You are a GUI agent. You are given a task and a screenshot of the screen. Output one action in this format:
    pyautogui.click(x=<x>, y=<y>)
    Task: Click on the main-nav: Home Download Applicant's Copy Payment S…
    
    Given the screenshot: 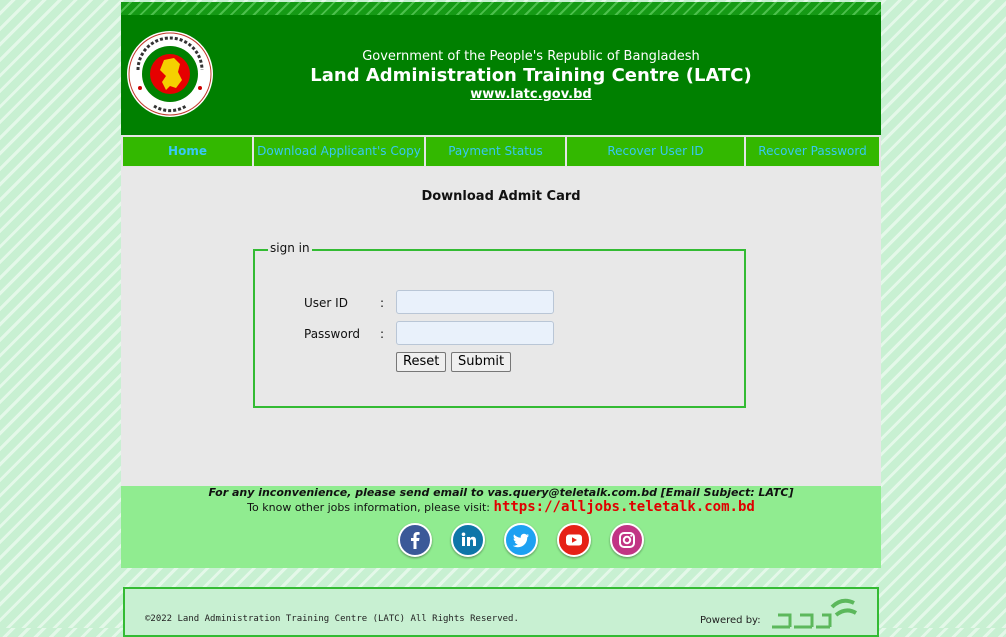 What is the action you would take?
    pyautogui.click(x=501, y=151)
    